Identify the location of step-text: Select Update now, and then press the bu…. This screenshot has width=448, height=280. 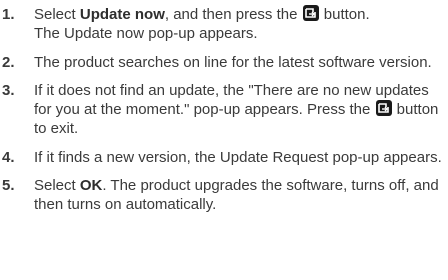
(238, 24).